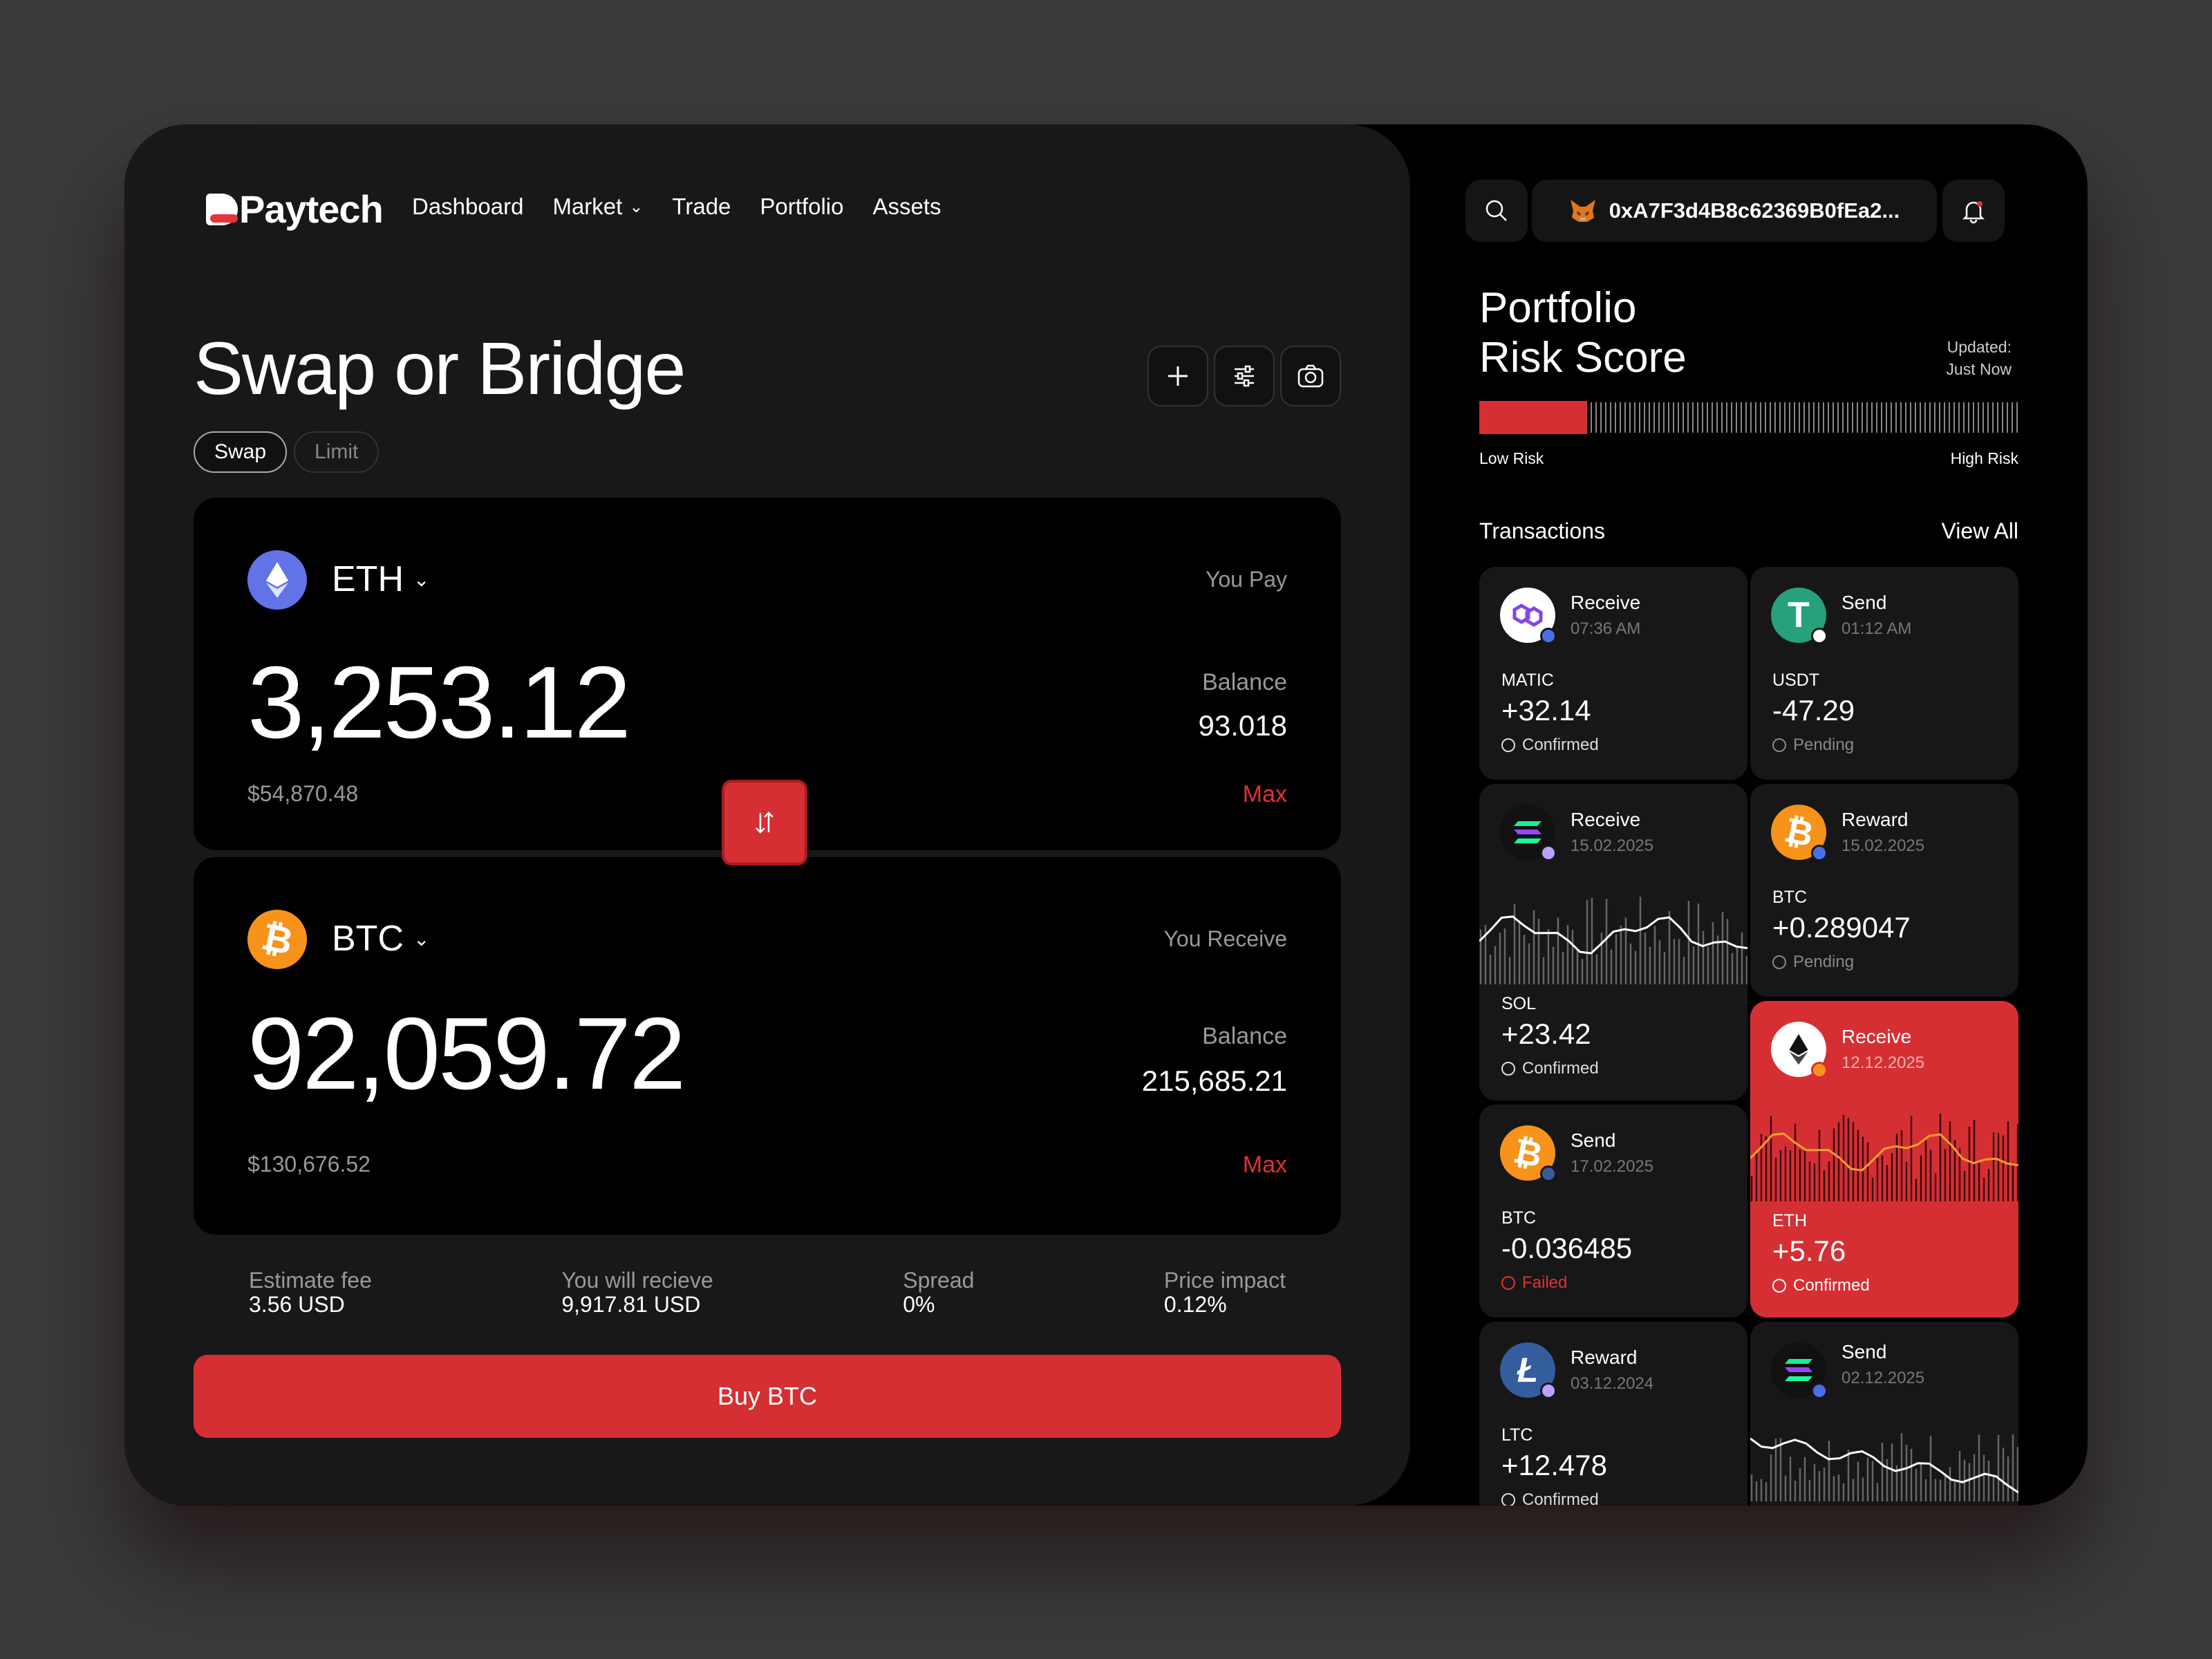  I want to click on search-button, so click(1497, 211).